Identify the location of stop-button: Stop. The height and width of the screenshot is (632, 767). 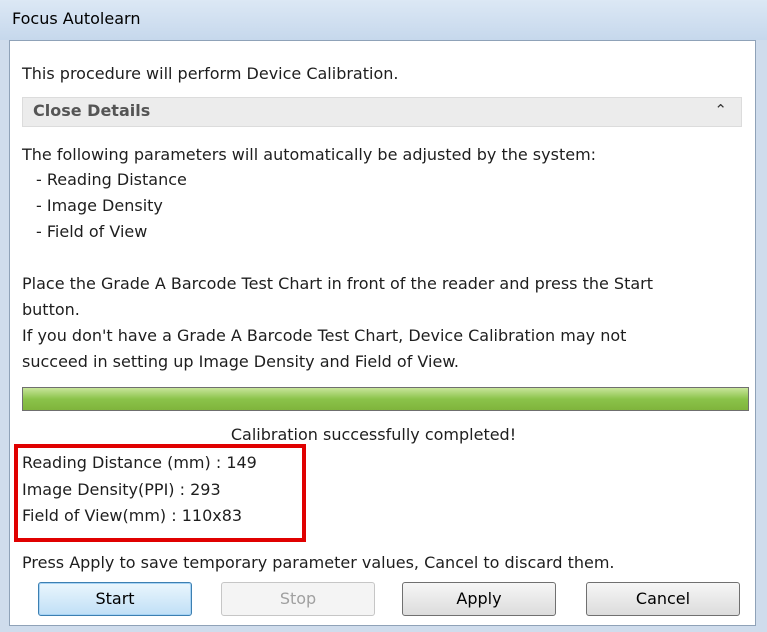
(298, 599).